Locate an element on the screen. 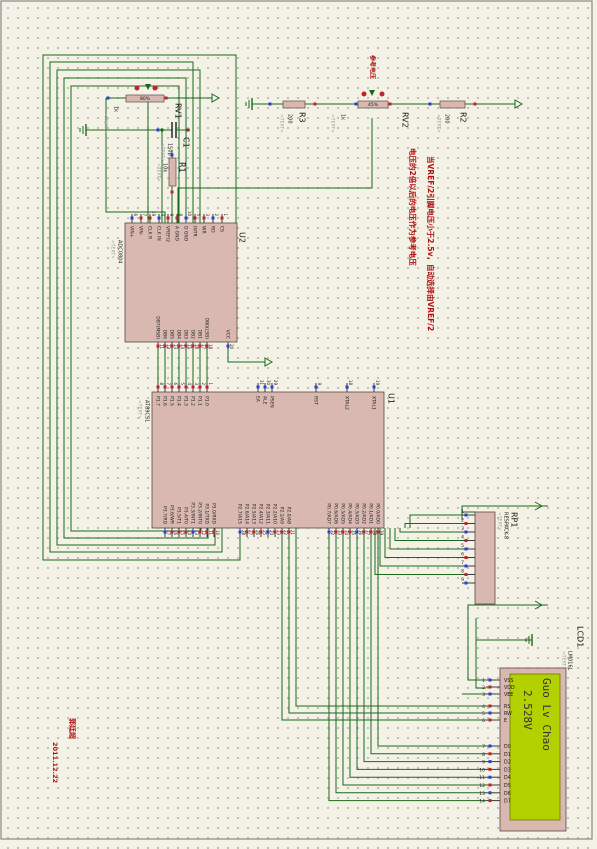 This screenshot has height=849, width=597. vcc-arrow-adc-head is located at coordinates (269, 362).